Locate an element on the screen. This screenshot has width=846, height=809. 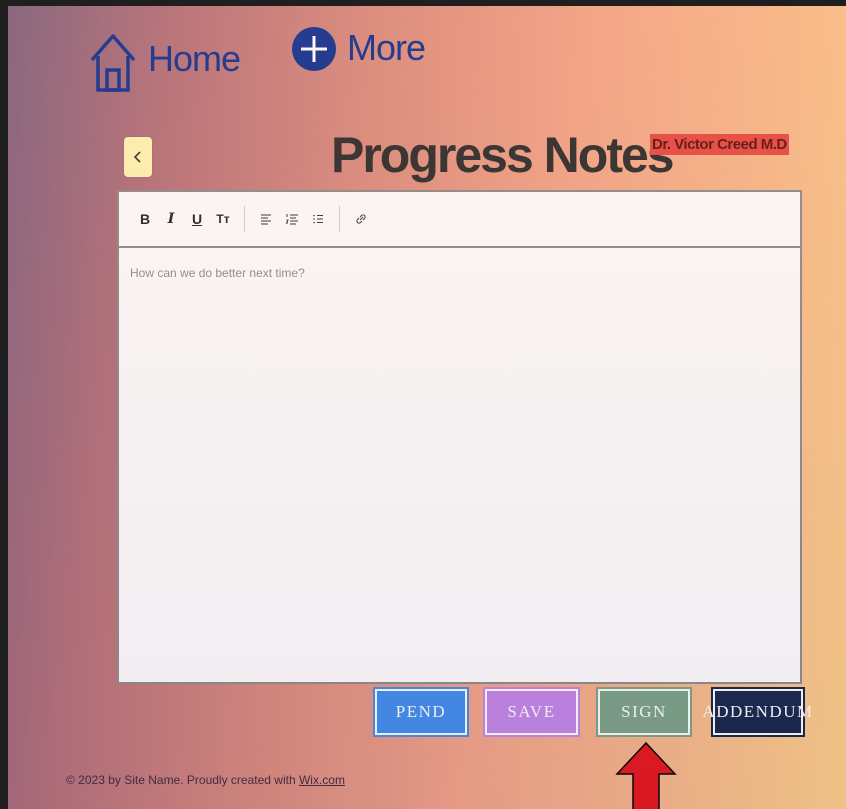
chevron-left-icon is located at coordinates (137, 157).